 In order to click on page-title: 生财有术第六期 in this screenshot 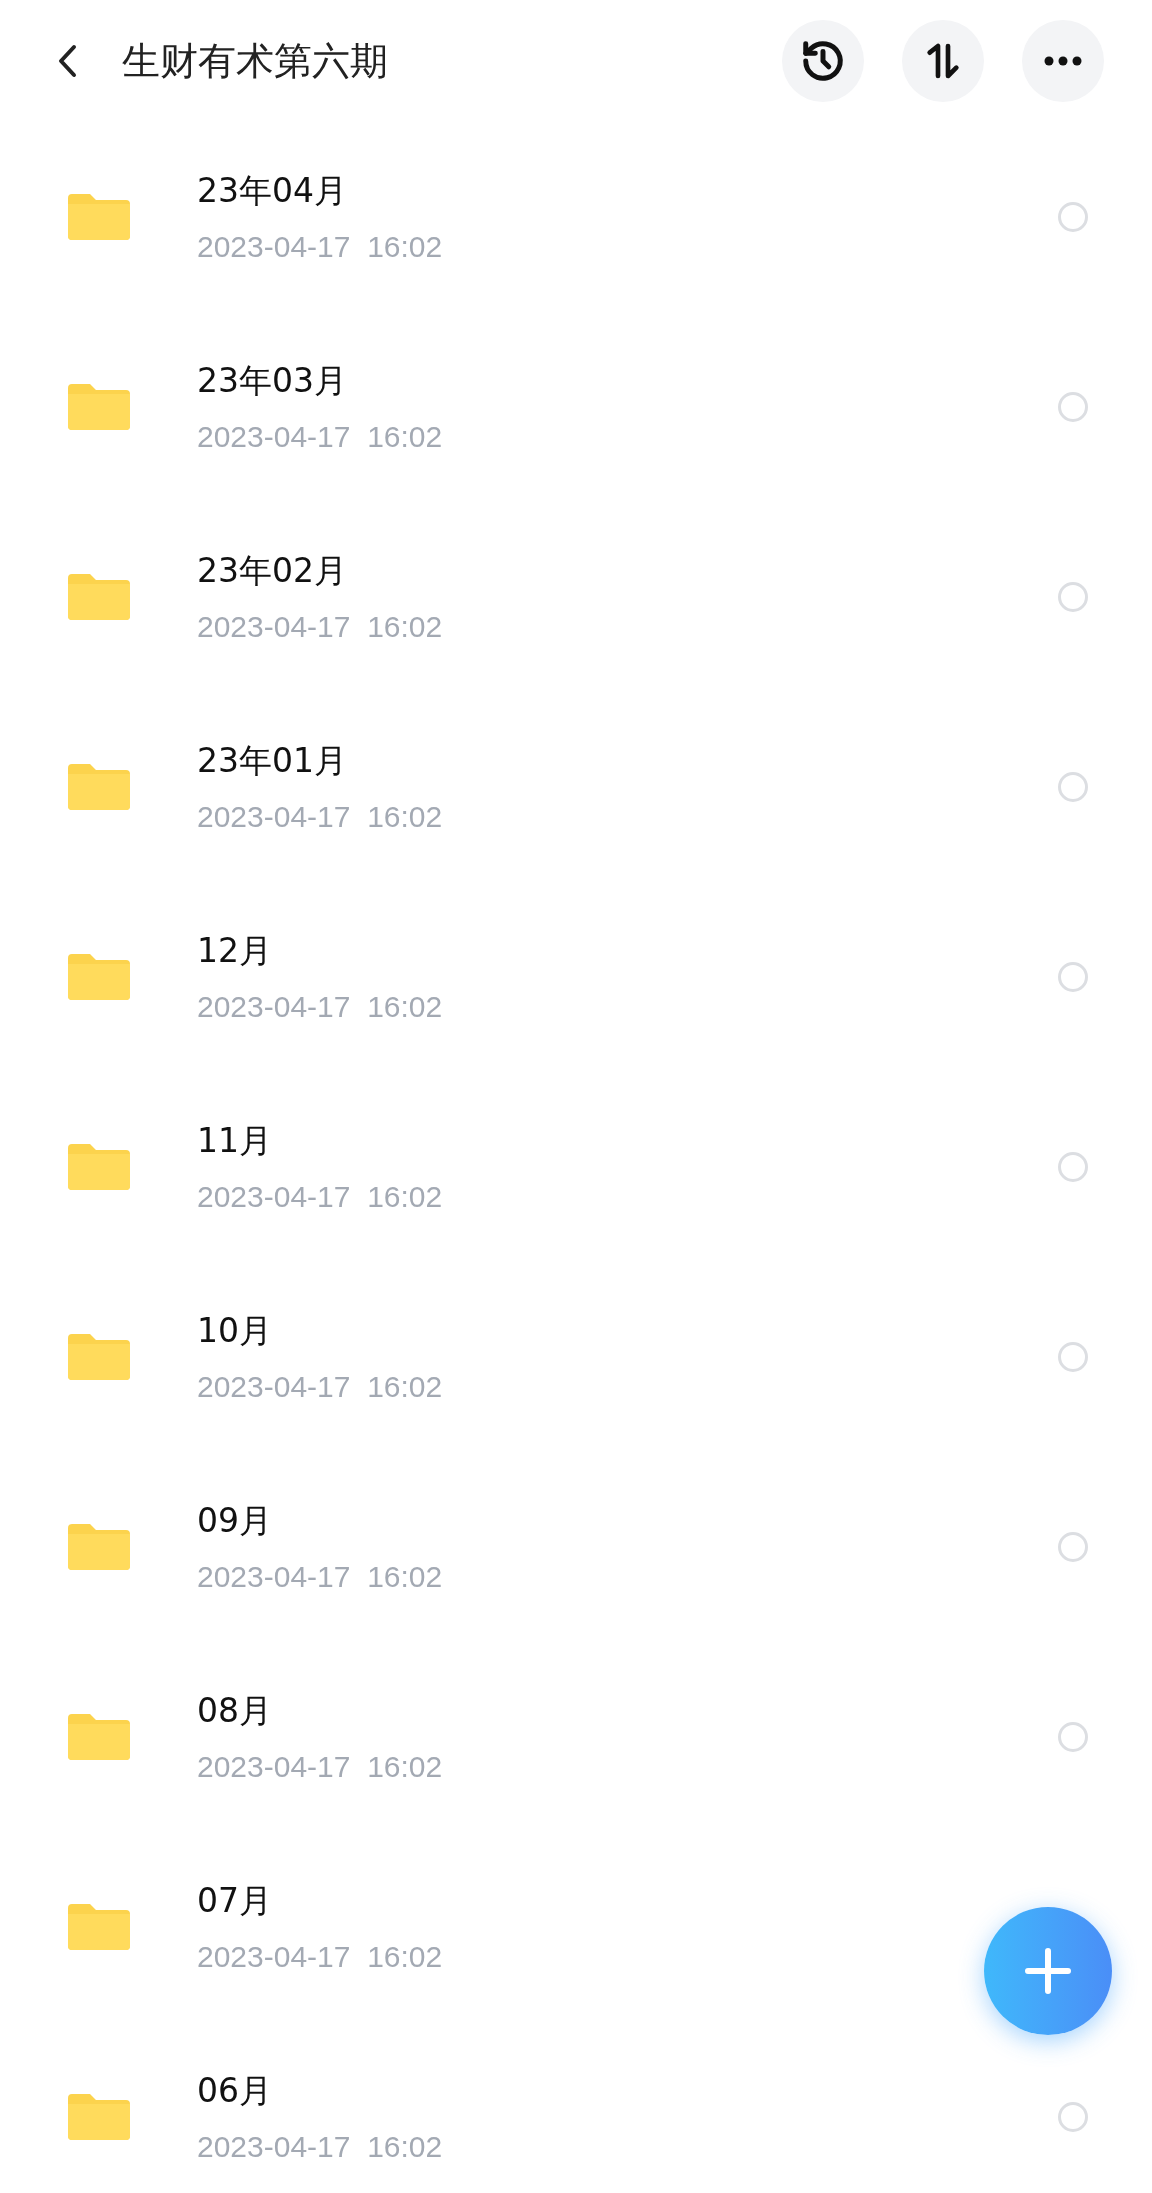, I will do `click(255, 61)`.